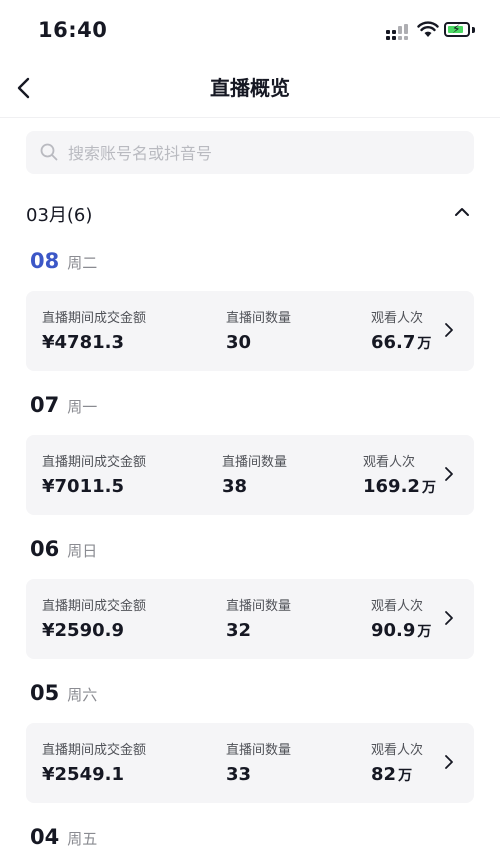 The image size is (500, 865). What do you see at coordinates (59, 215) in the screenshot?
I see `month-label: 03月(6)` at bounding box center [59, 215].